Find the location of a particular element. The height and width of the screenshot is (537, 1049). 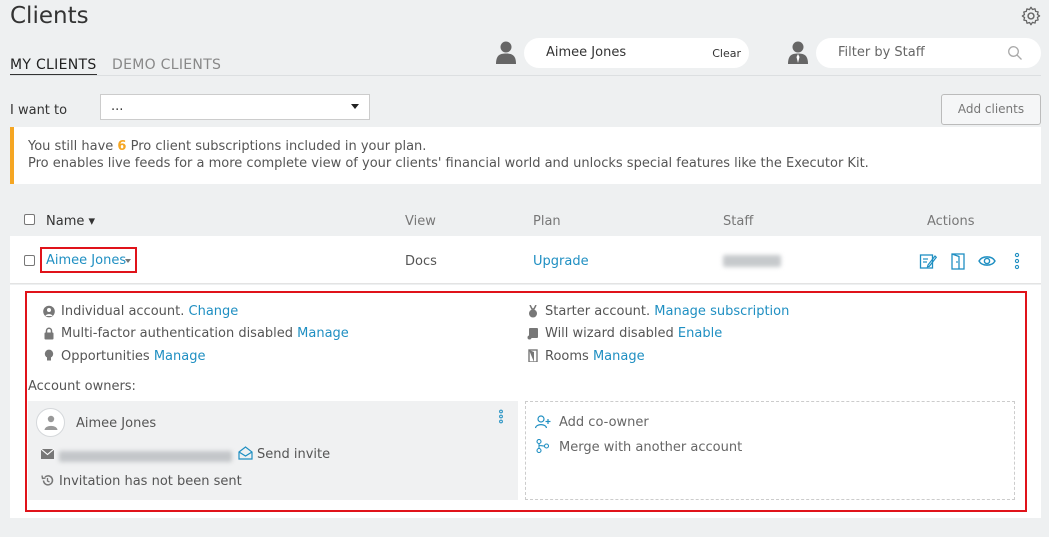

tab-my-clients: MY CLIENTS is located at coordinates (53, 66).